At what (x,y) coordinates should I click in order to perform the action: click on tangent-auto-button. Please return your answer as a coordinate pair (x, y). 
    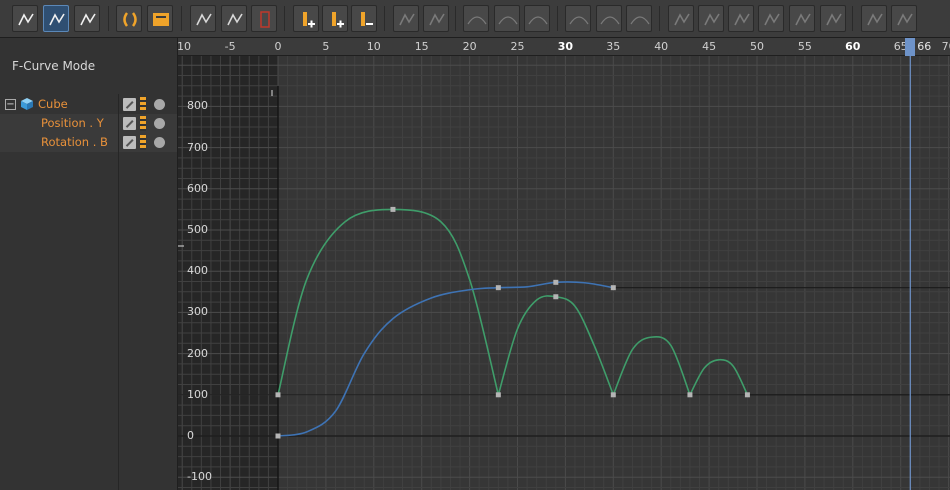
    Looking at the image, I should click on (833, 18).